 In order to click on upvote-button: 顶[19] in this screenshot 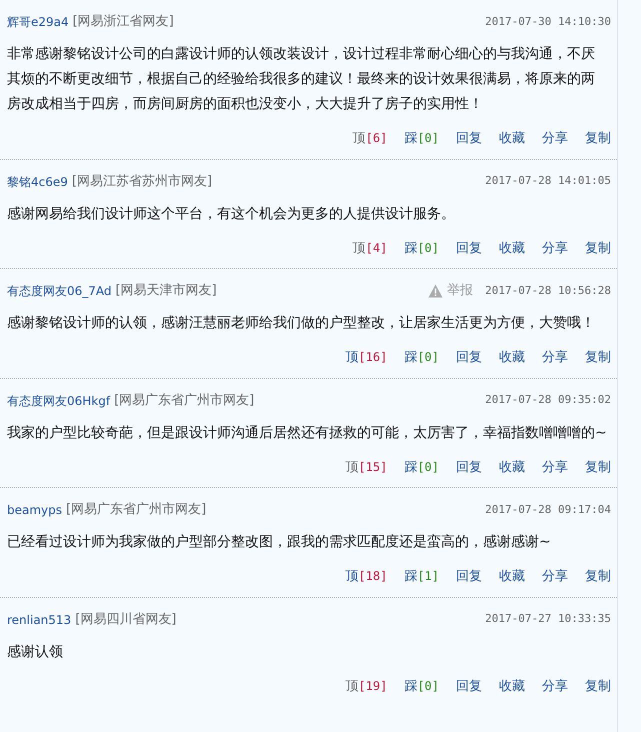, I will do `click(366, 686)`.